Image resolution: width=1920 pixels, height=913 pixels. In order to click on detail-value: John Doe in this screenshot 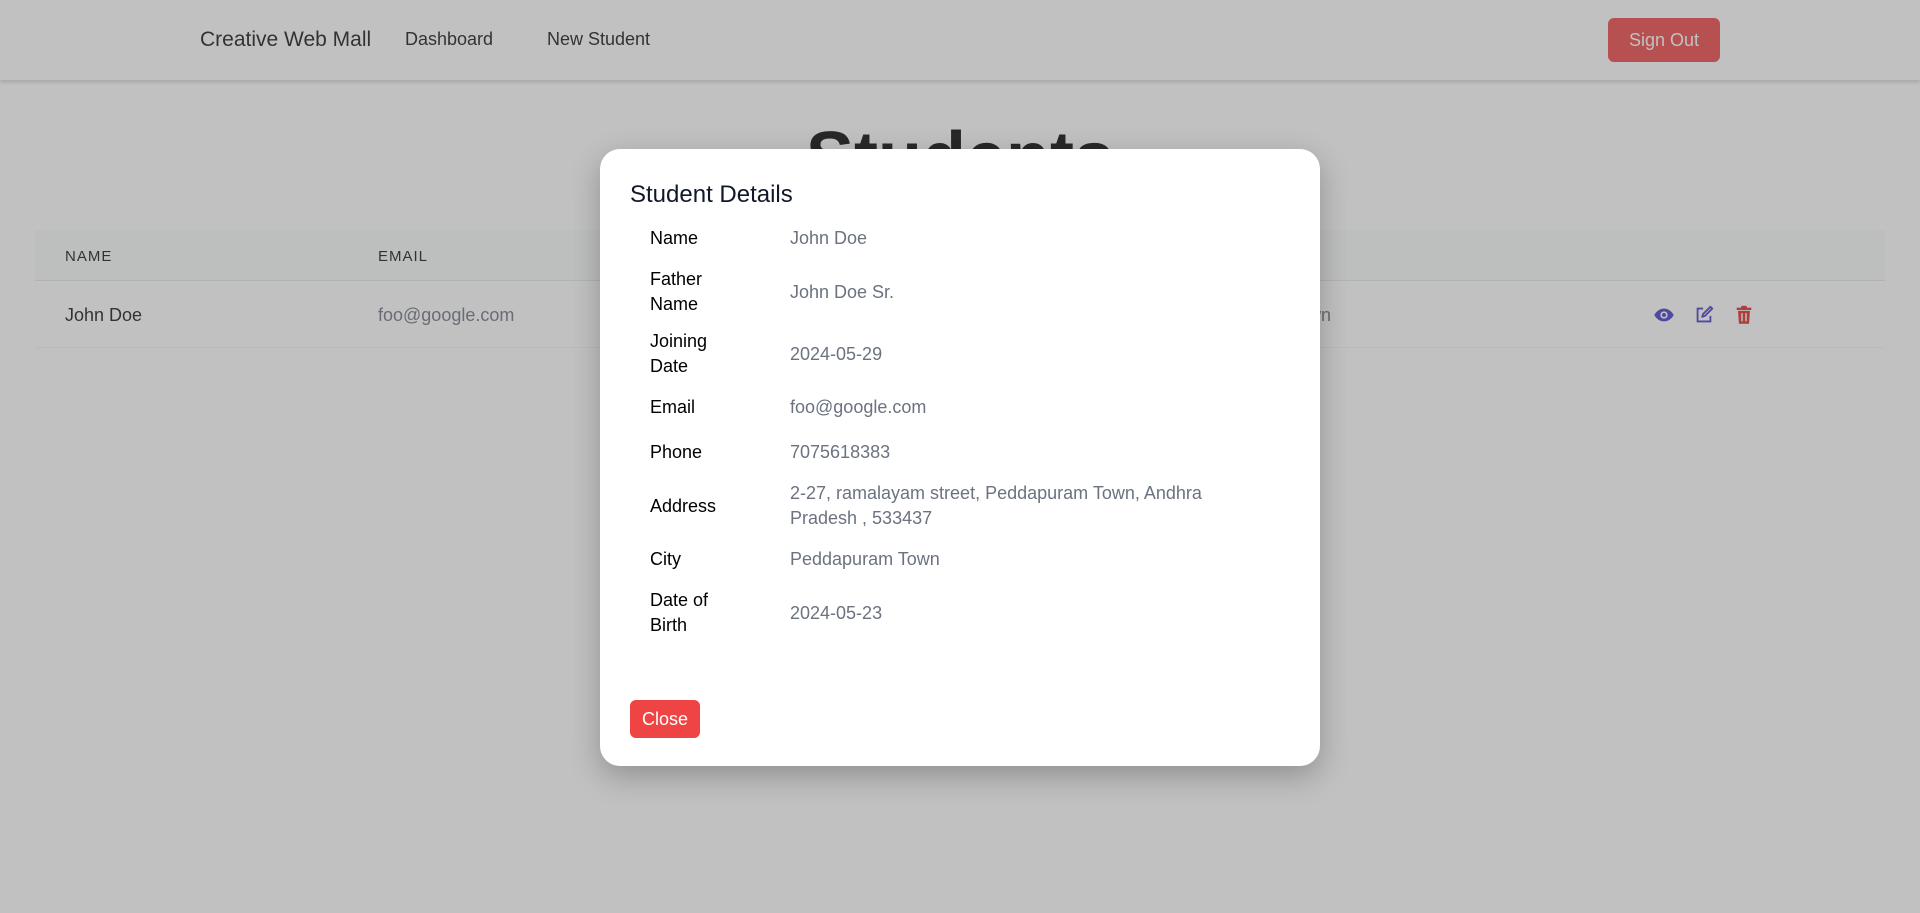, I will do `click(829, 238)`.